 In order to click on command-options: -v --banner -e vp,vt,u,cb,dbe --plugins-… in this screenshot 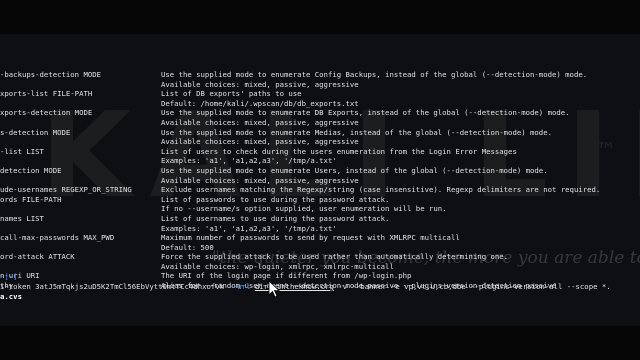, I will do `click(472, 286)`.